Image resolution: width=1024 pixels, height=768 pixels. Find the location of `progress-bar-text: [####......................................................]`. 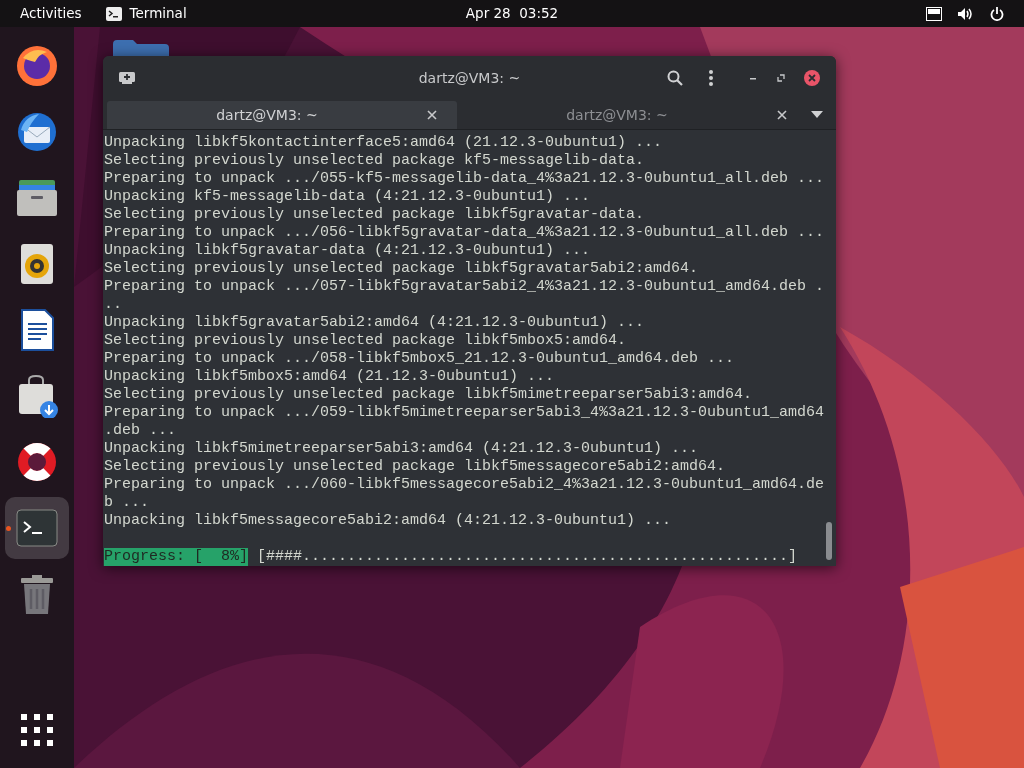

progress-bar-text: [####......................................................] is located at coordinates (527, 557).